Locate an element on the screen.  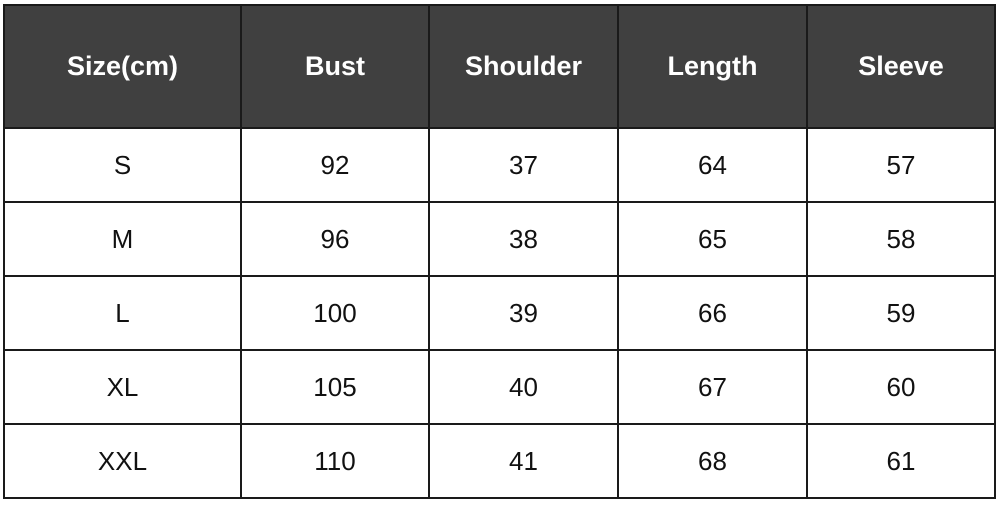
cell-sleeve: 59 is located at coordinates (901, 313).